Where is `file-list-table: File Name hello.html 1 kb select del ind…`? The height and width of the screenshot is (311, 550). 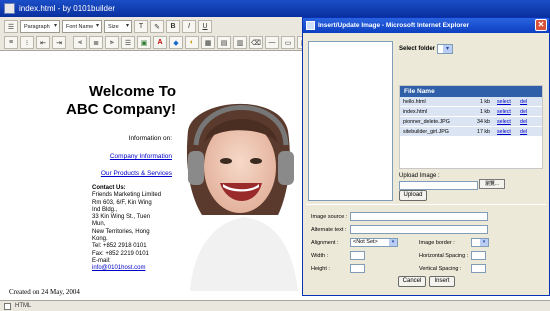
file-list-table: File Name hello.html 1 kb select del ind… is located at coordinates (471, 127).